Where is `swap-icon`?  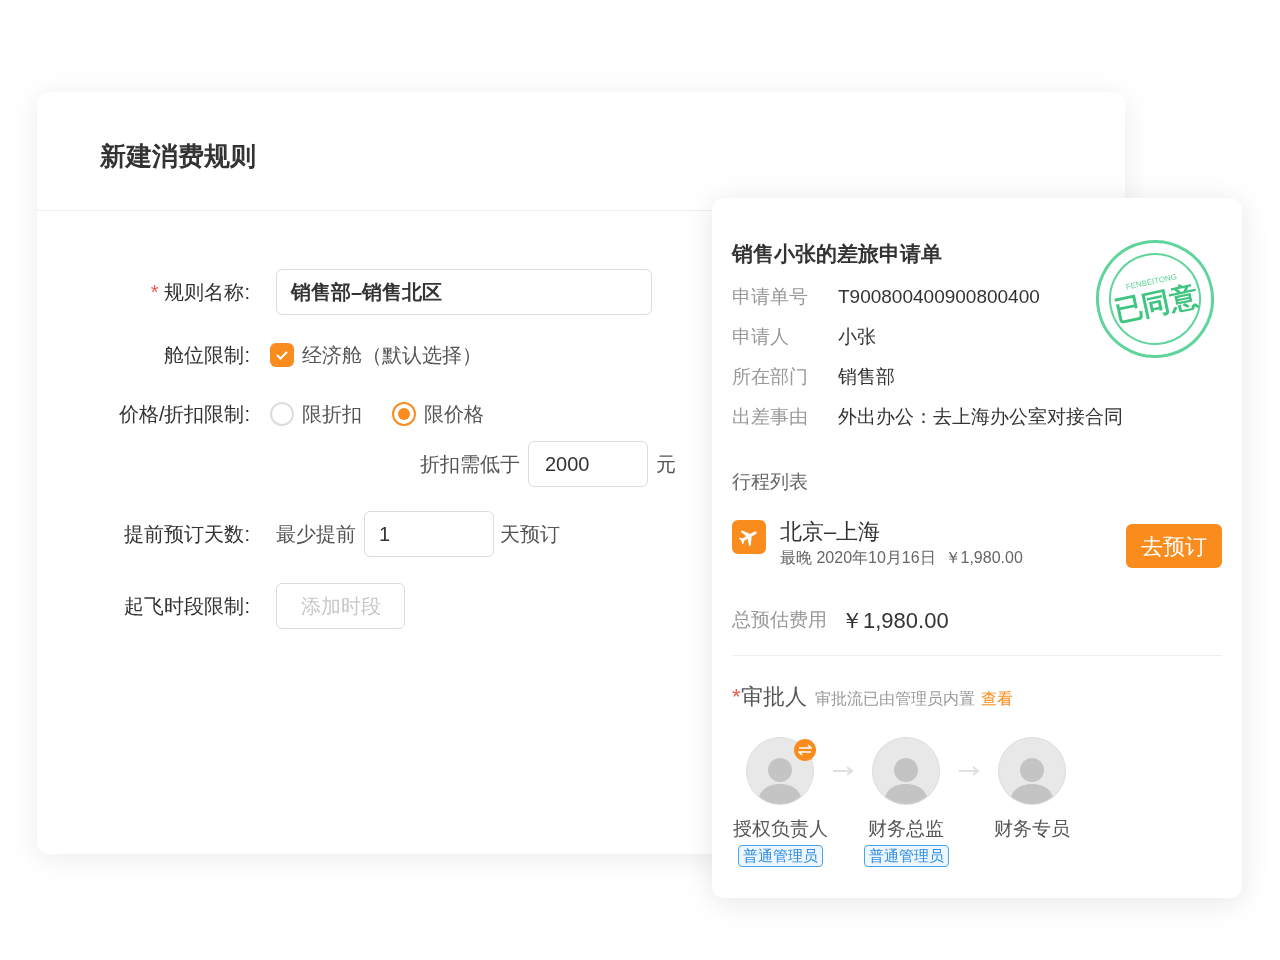 swap-icon is located at coordinates (805, 750).